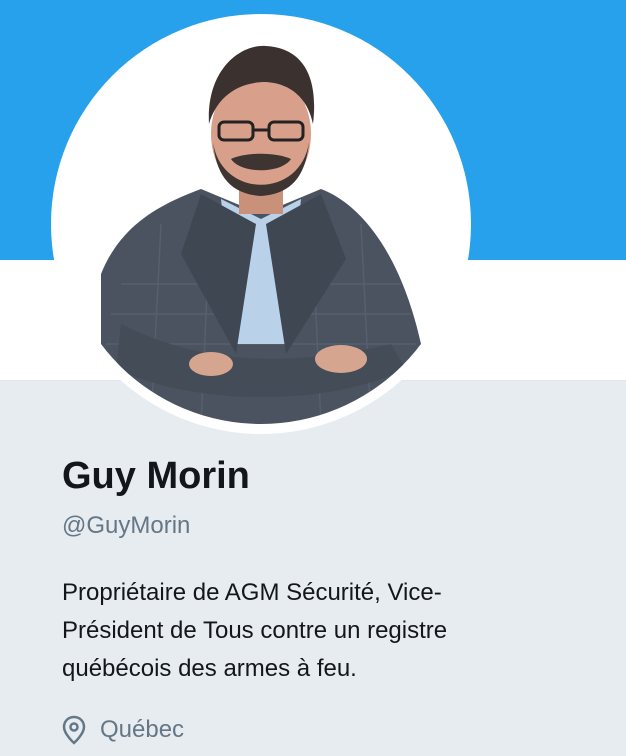 This screenshot has width=626, height=756. Describe the element at coordinates (322, 476) in the screenshot. I see `display-name: Guy Morin` at that location.